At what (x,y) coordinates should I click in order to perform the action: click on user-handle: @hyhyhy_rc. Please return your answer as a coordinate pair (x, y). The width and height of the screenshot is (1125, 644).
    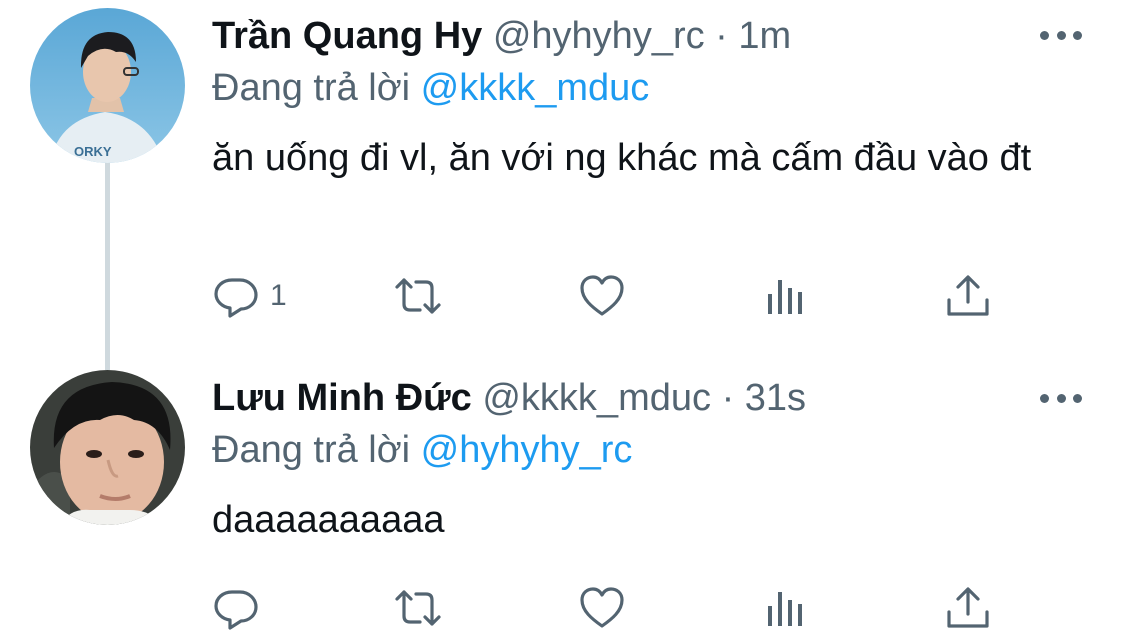
    Looking at the image, I should click on (599, 36).